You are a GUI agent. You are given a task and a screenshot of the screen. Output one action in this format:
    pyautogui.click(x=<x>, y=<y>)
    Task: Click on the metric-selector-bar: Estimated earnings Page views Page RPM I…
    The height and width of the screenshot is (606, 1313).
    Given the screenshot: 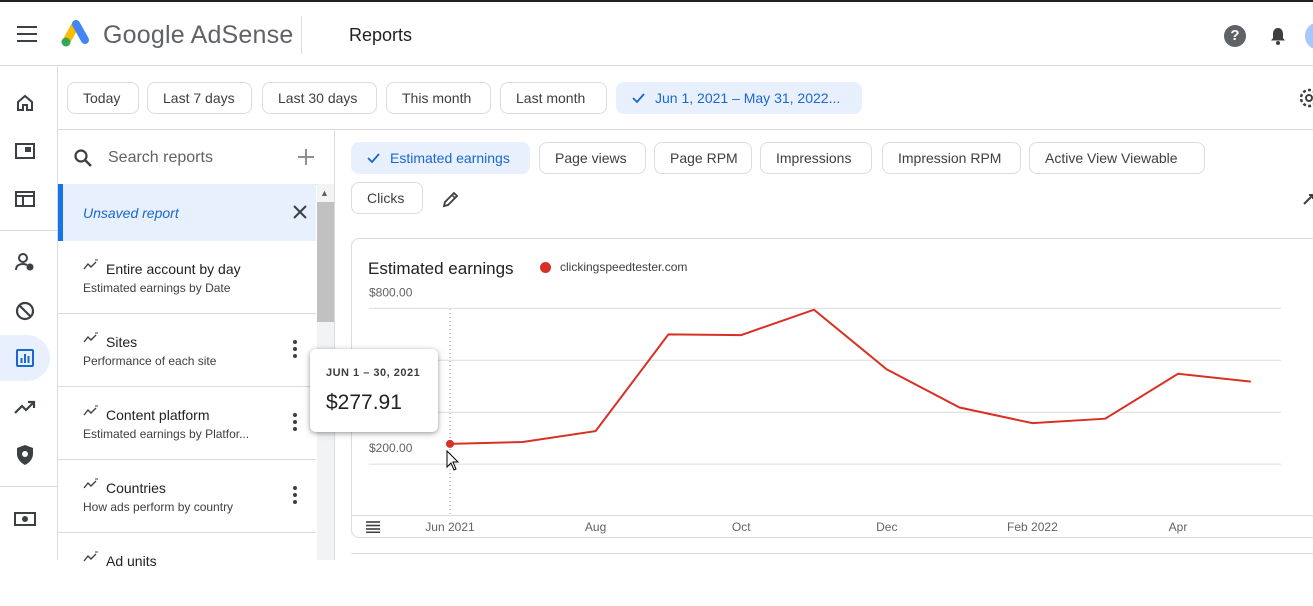 What is the action you would take?
    pyautogui.click(x=824, y=185)
    